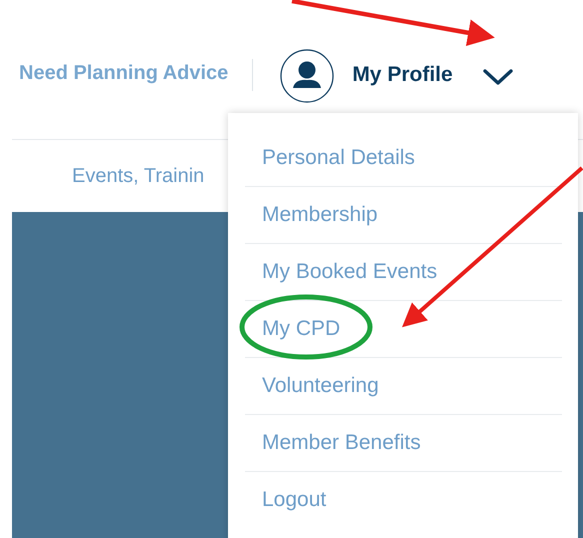 The height and width of the screenshot is (538, 583). Describe the element at coordinates (497, 77) in the screenshot. I see `chevron-down-icon` at that location.